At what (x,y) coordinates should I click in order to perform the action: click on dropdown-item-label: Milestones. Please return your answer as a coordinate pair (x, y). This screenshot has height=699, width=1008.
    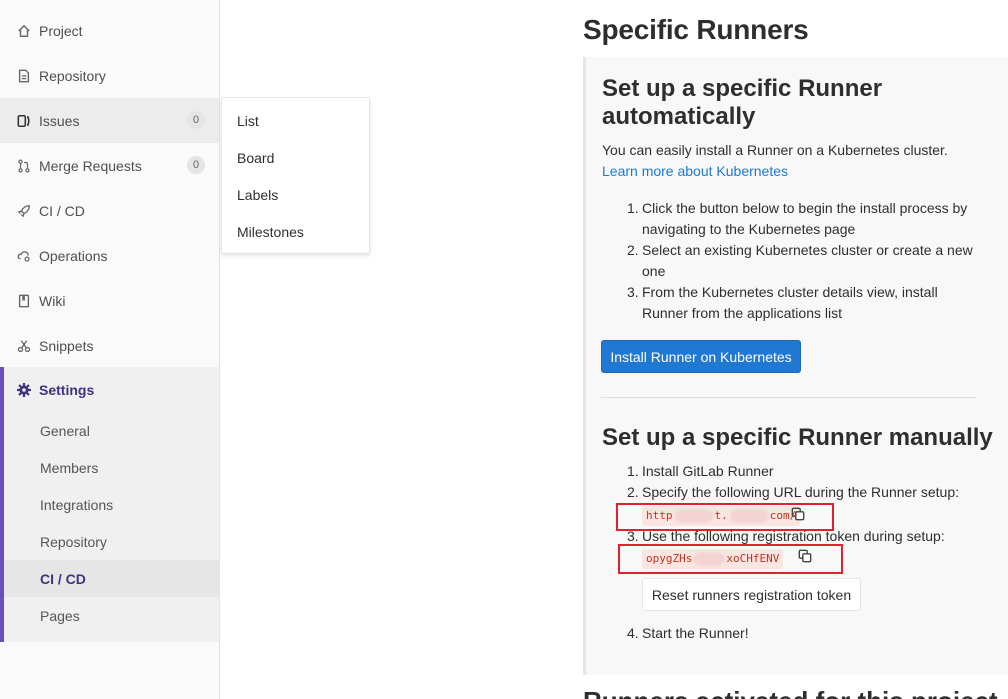
    Looking at the image, I should click on (270, 231).